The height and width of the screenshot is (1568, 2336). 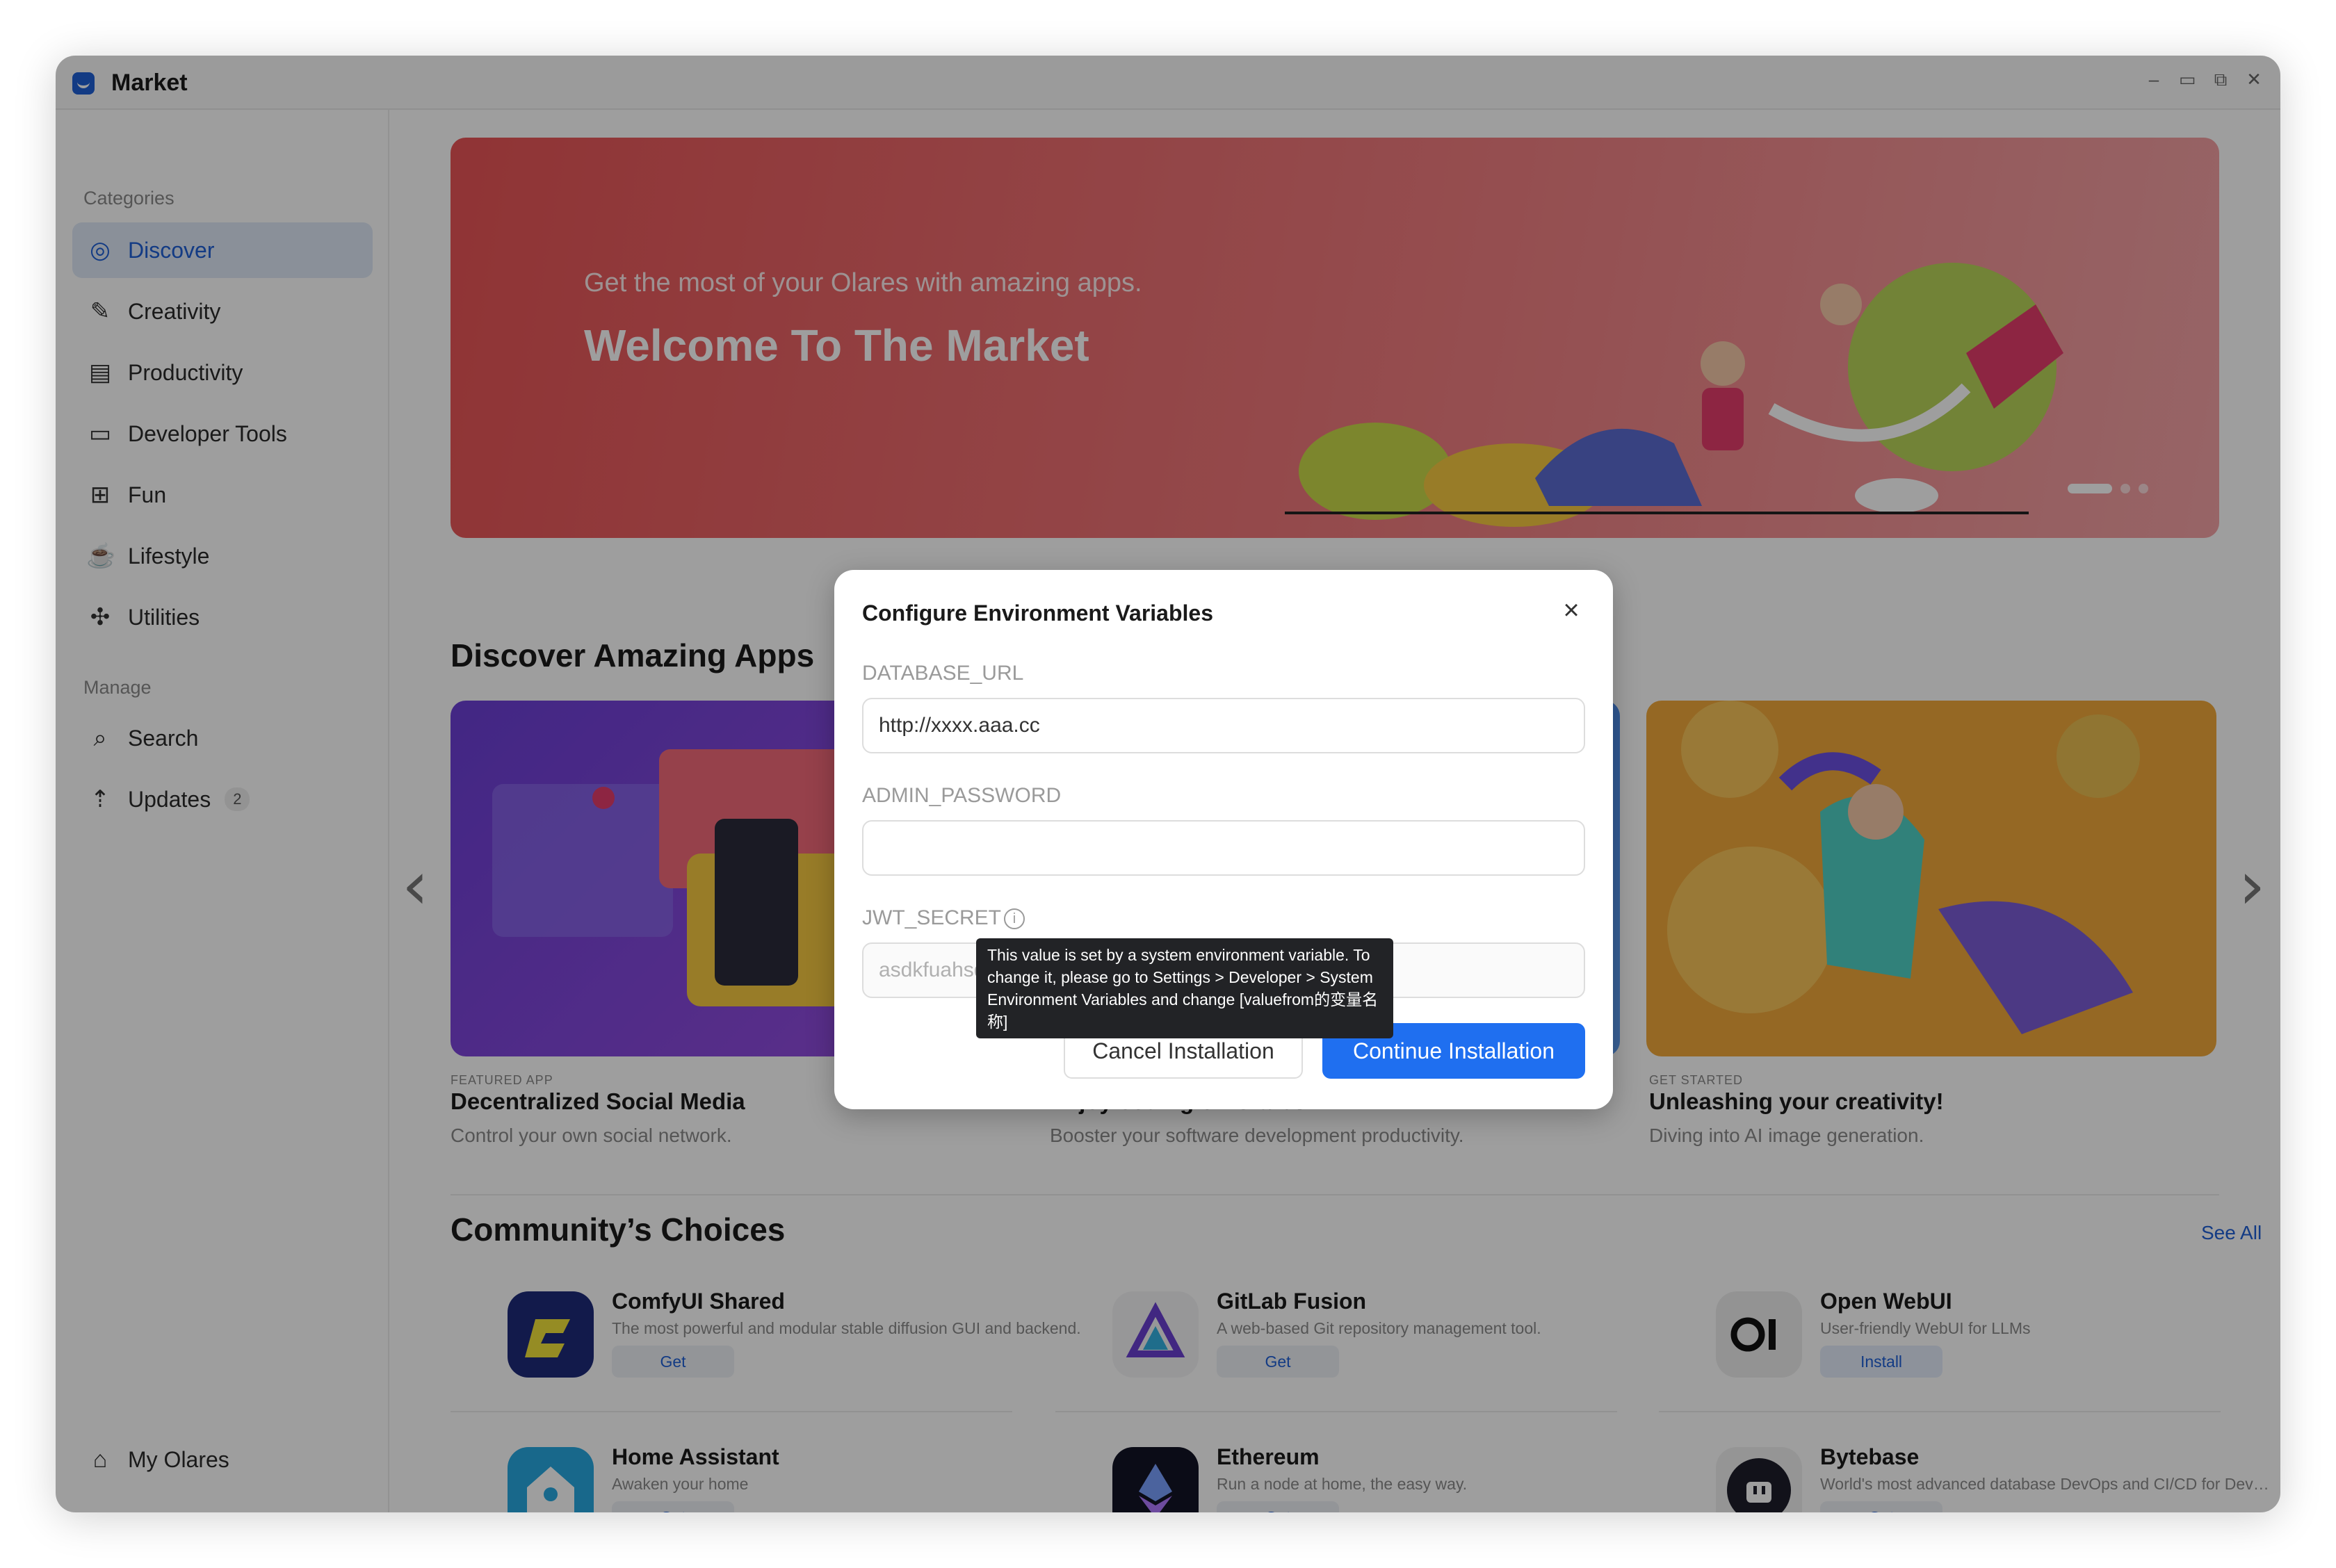 I want to click on admin-password-label: ADMIN_PASSWORD, so click(x=962, y=795).